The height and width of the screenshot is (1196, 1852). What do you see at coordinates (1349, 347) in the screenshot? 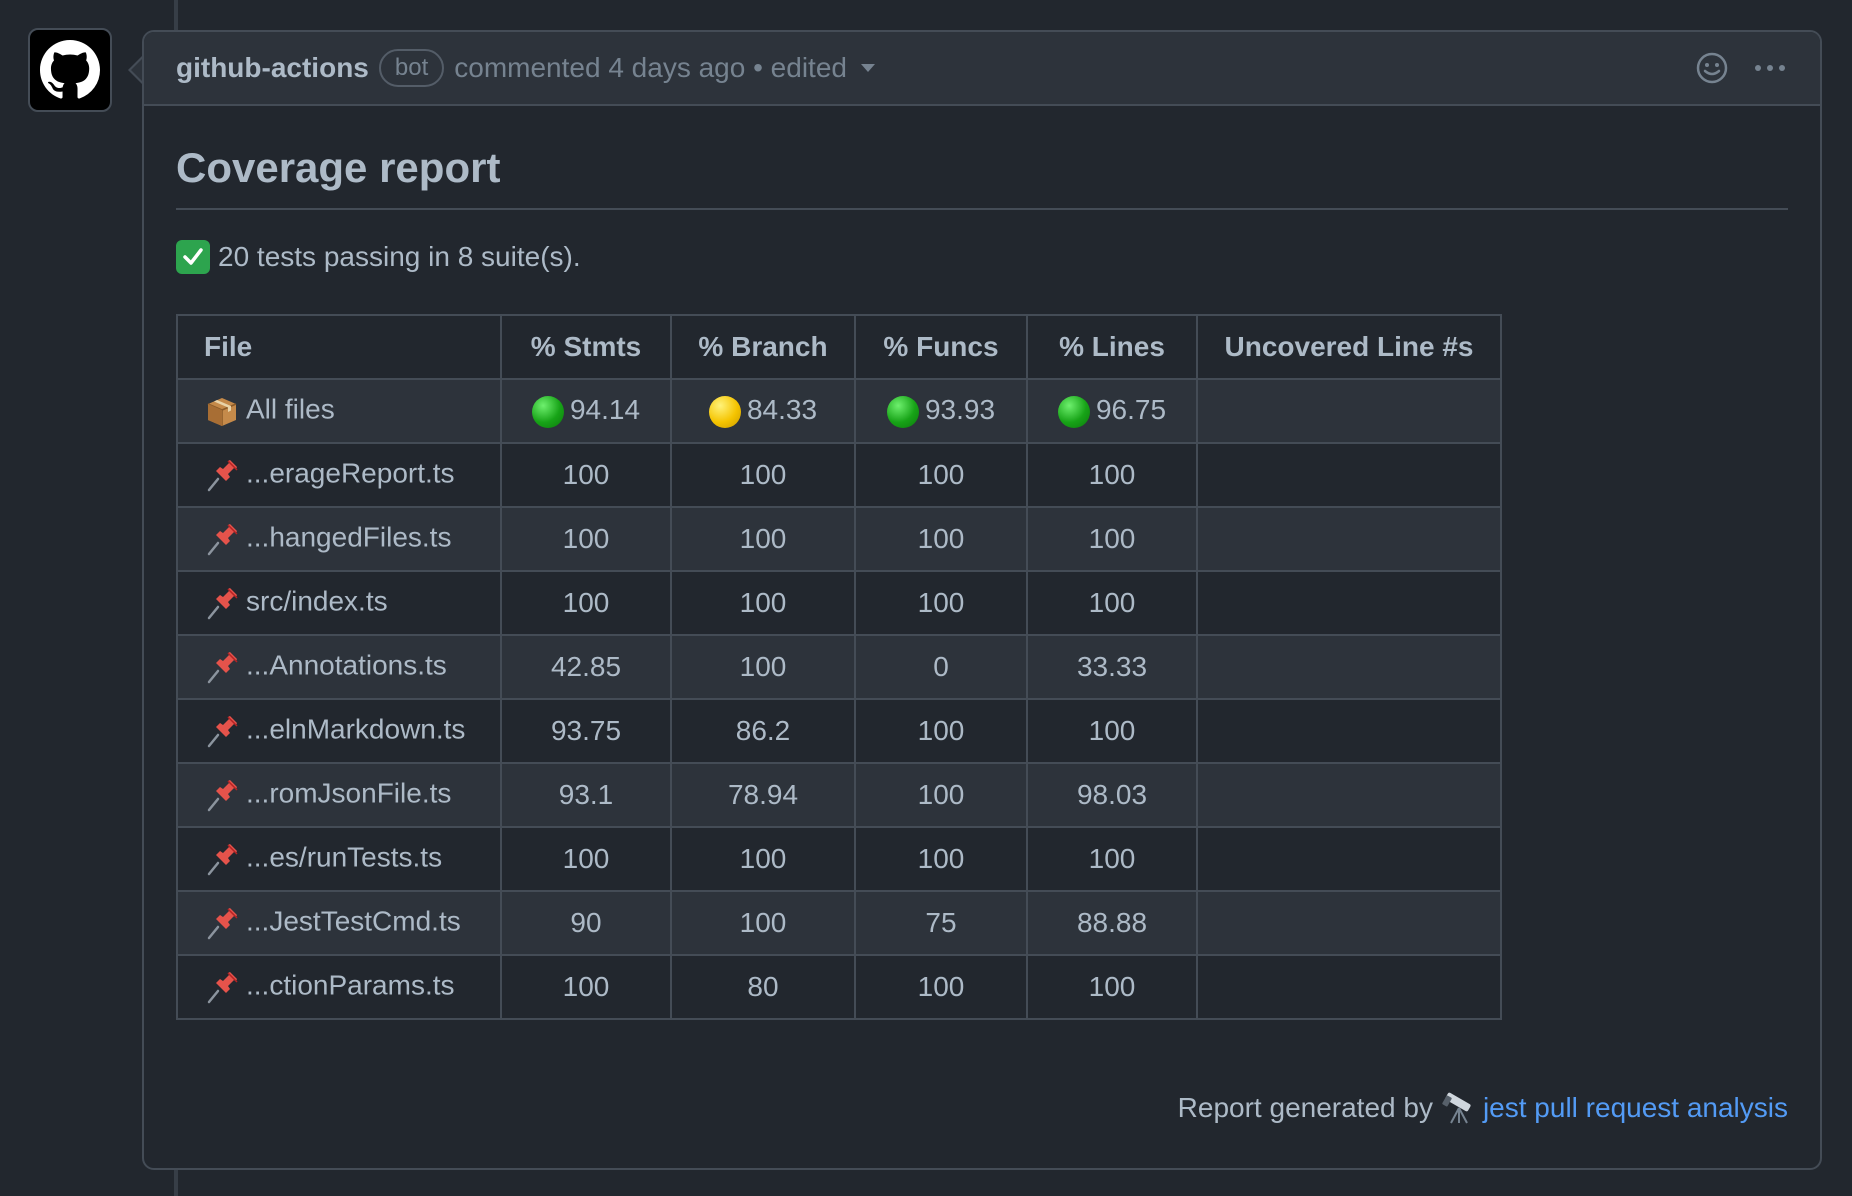
I see `column-header-uncovered: Uncovered Line #s` at bounding box center [1349, 347].